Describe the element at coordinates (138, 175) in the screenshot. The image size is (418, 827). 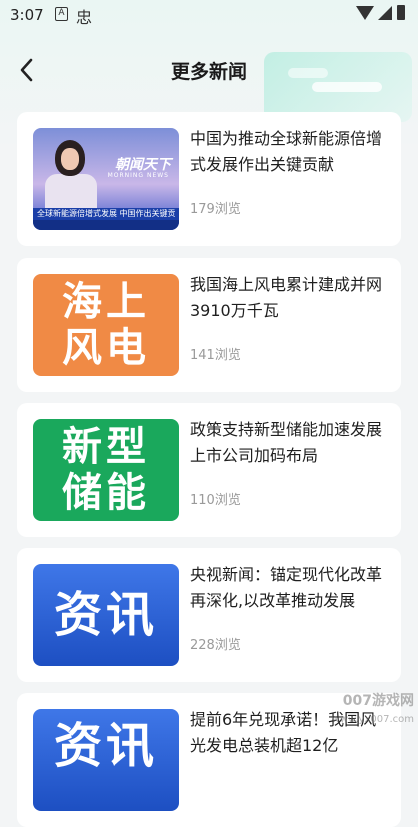
I see `news-logo-sub: MORNING NEWS` at that location.